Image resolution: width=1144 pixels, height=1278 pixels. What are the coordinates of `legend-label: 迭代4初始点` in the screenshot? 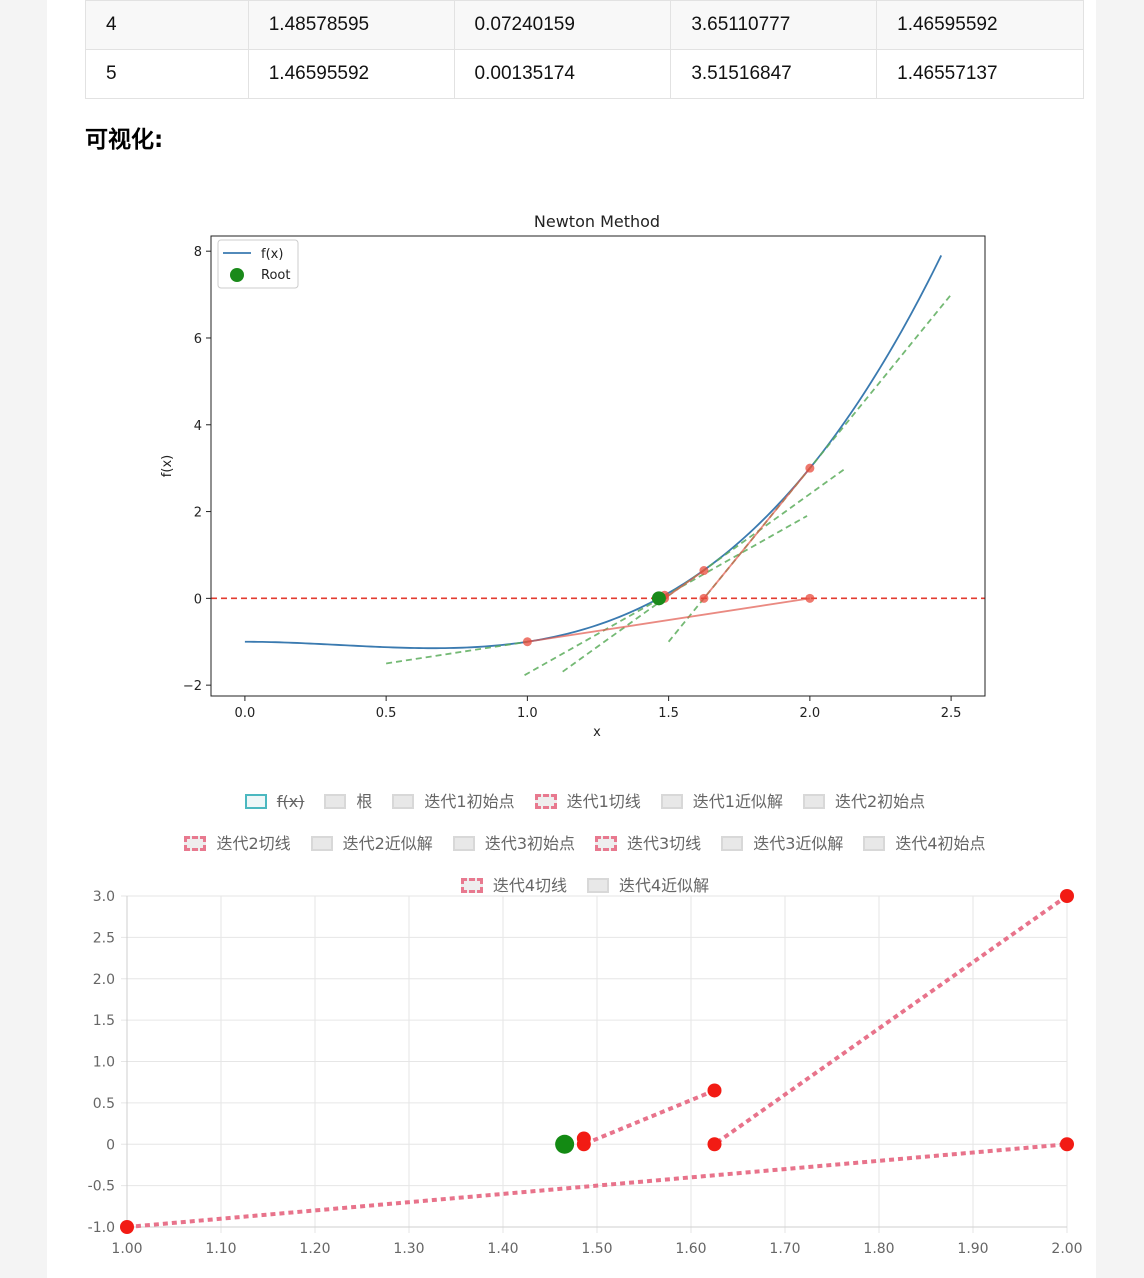 It's located at (940, 843).